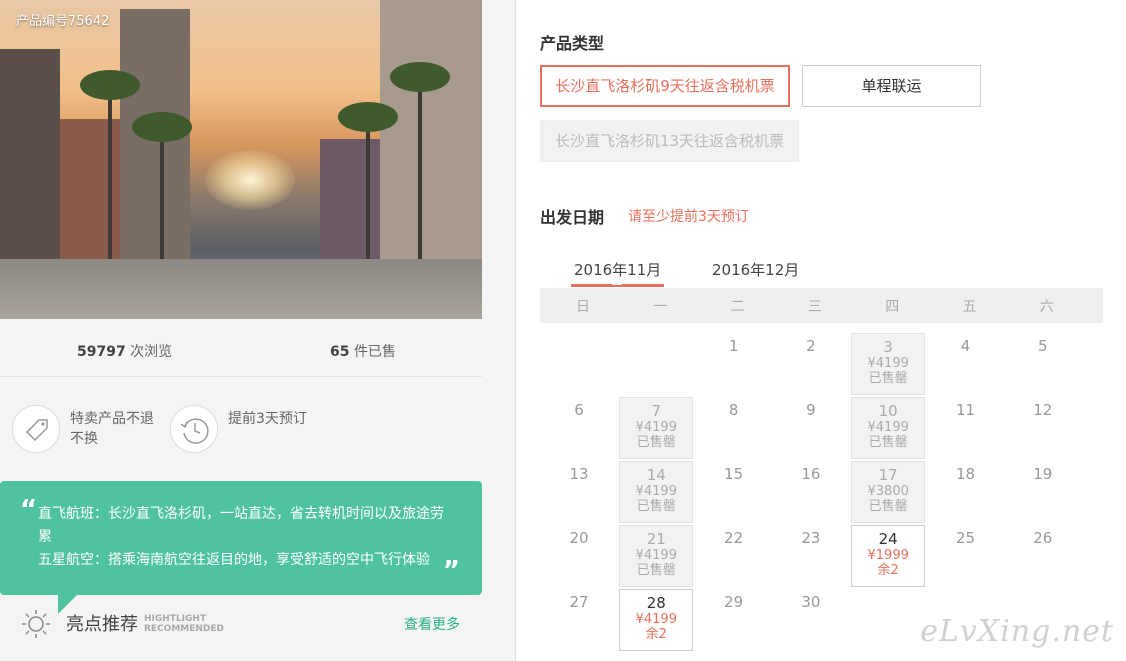  What do you see at coordinates (734, 538) in the screenshot?
I see `day-number: 22` at bounding box center [734, 538].